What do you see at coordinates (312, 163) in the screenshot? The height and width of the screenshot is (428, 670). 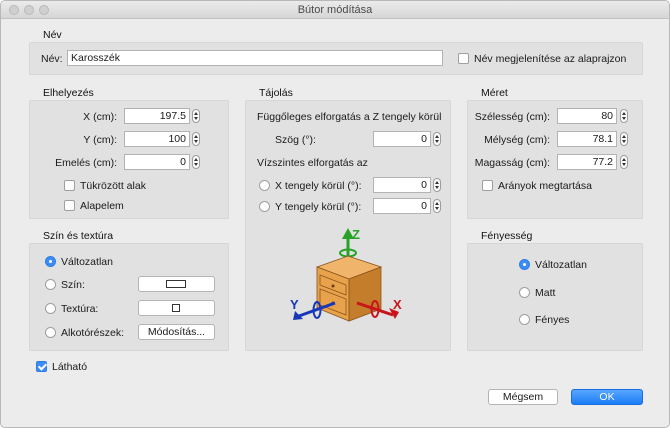 I see `horizontal-rotation-title: Vízszintes elforgatás az` at bounding box center [312, 163].